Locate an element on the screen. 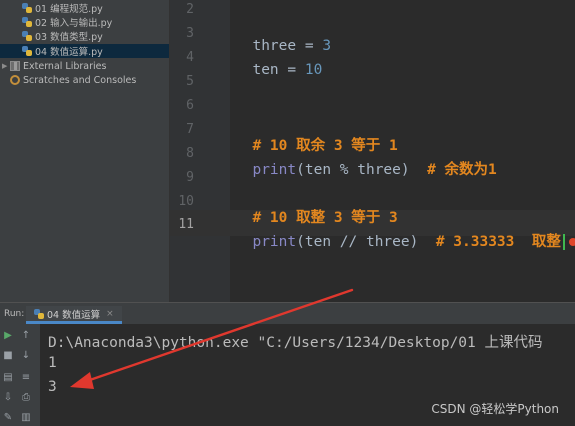 The width and height of the screenshot is (575, 426). line-number: 2 is located at coordinates (190, 9).